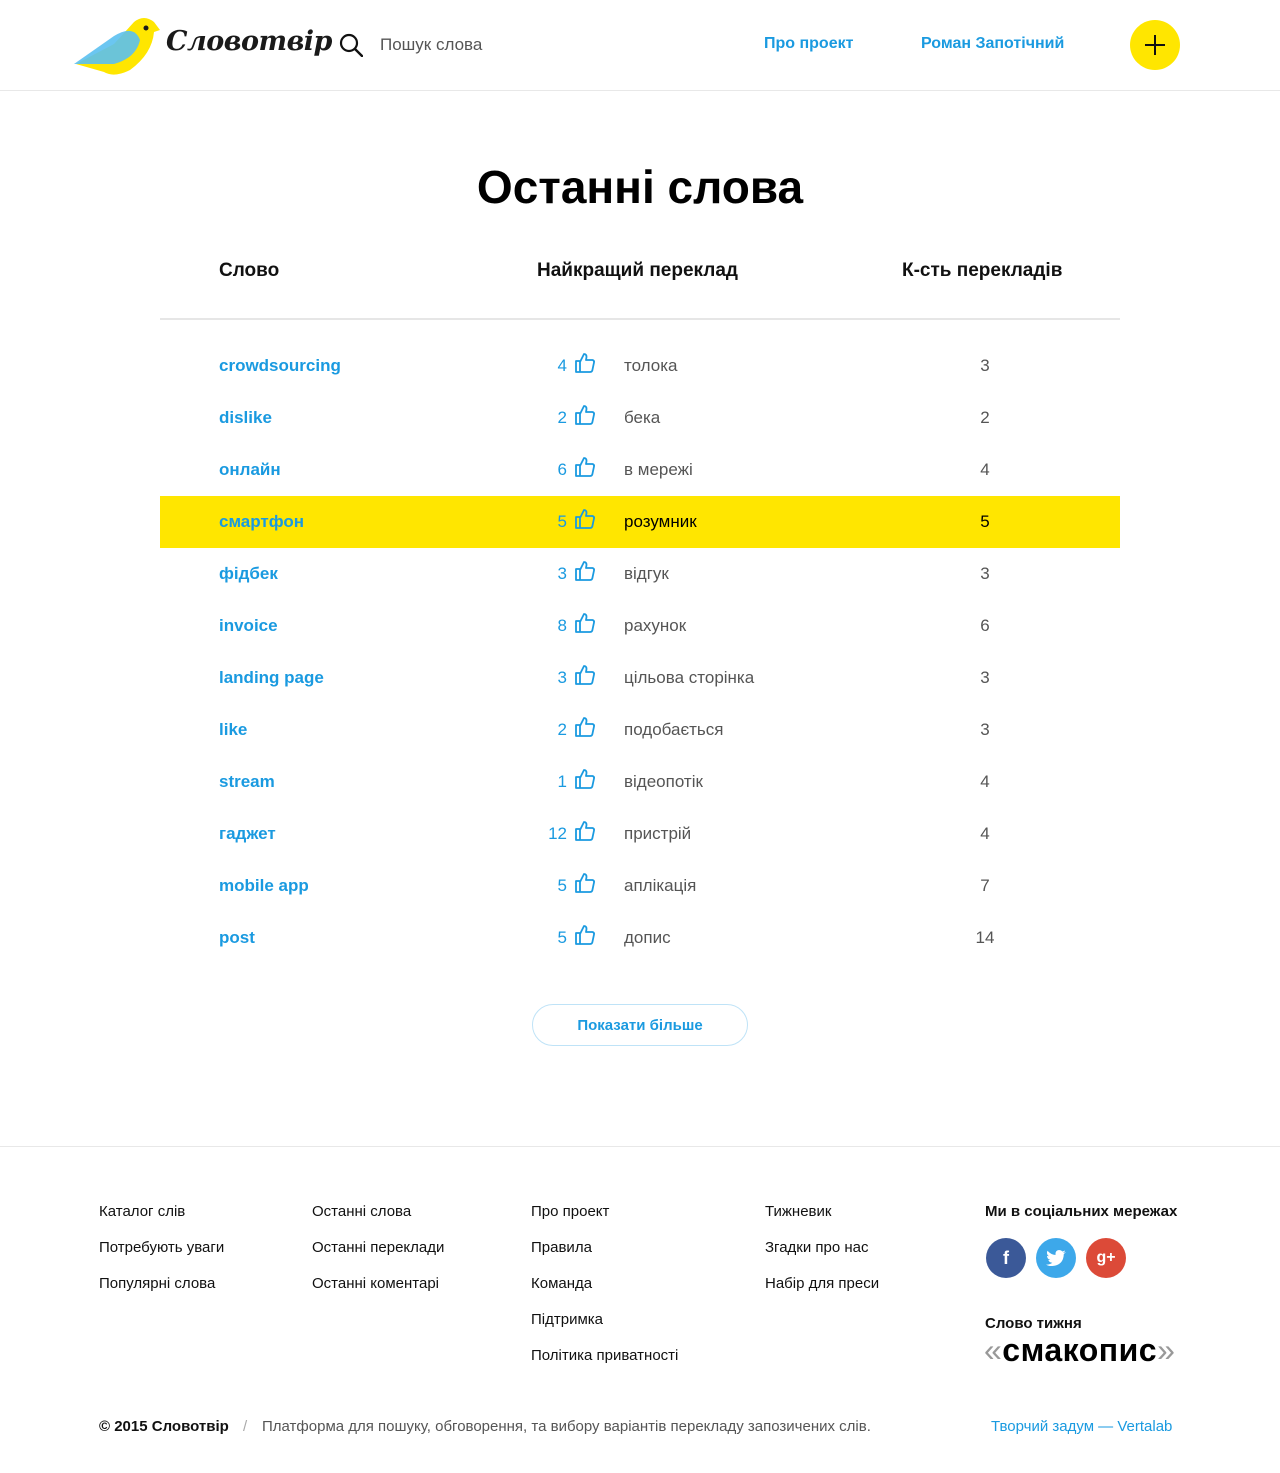 This screenshot has height=1473, width=1280. I want to click on footer-link-needs-attention: Потребують уваги, so click(161, 1257).